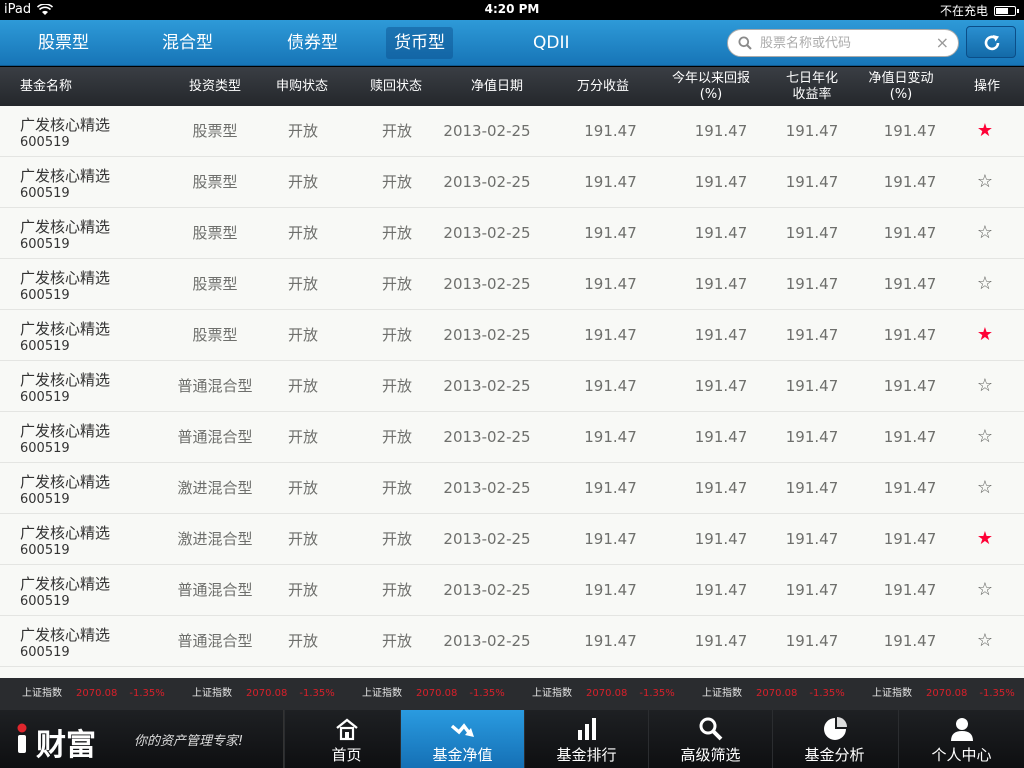 The image size is (1024, 768). What do you see at coordinates (396, 86) in the screenshot?
I see `col-header-redeem: 赎回状态` at bounding box center [396, 86].